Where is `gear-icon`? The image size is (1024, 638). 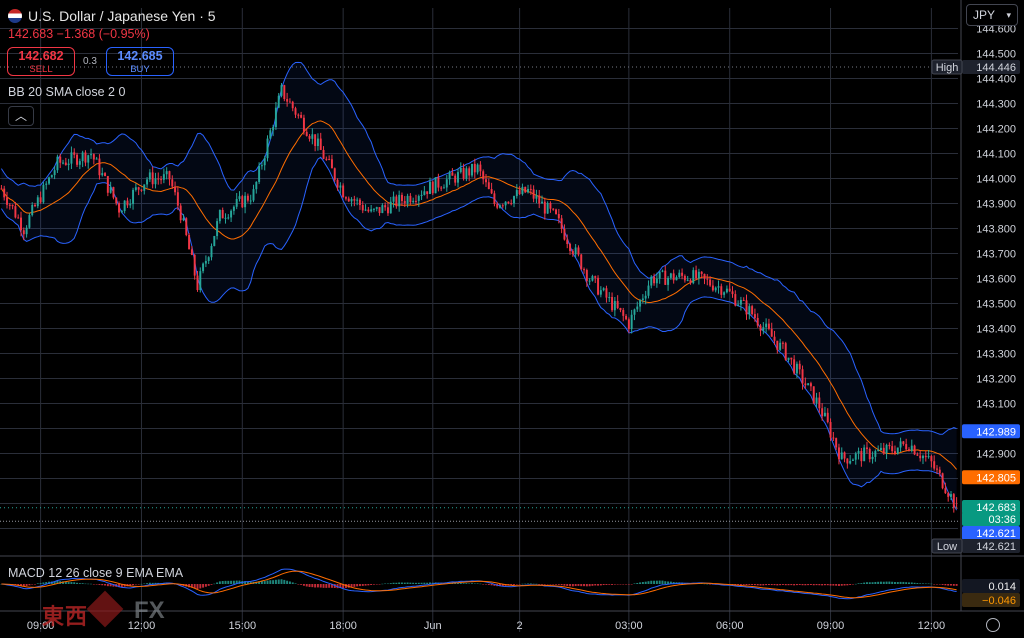
gear-icon is located at coordinates (993, 625).